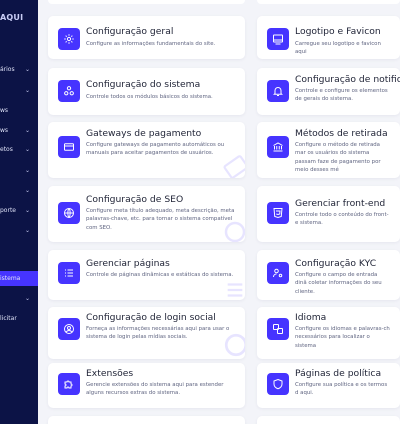 This screenshot has height=424, width=400. Describe the element at coordinates (143, 84) in the screenshot. I see `card-title: Configuração do sistema` at that location.